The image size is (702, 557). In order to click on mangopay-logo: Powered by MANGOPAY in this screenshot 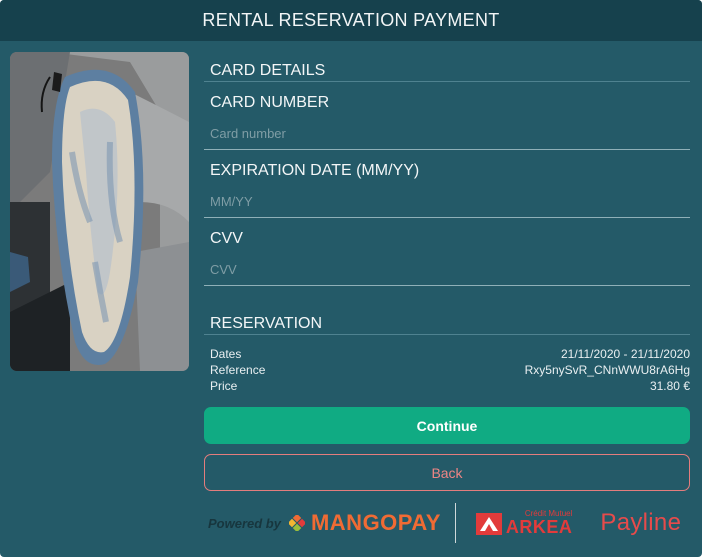, I will do `click(324, 523)`.